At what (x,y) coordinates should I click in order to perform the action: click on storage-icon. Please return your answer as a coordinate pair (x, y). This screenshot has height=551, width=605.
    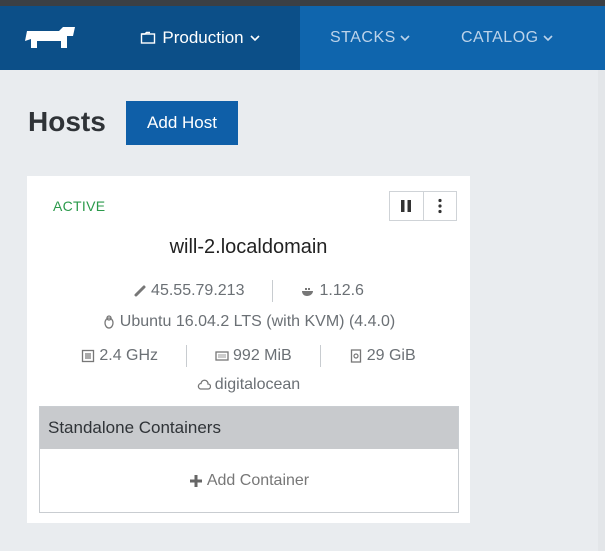
    Looking at the image, I should click on (355, 356).